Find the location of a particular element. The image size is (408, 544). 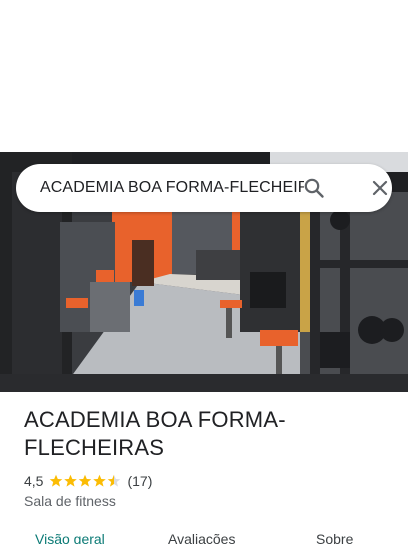

search-bar: ACADEMIA BOA FORMA-FLECHEIRAS is located at coordinates (204, 188).